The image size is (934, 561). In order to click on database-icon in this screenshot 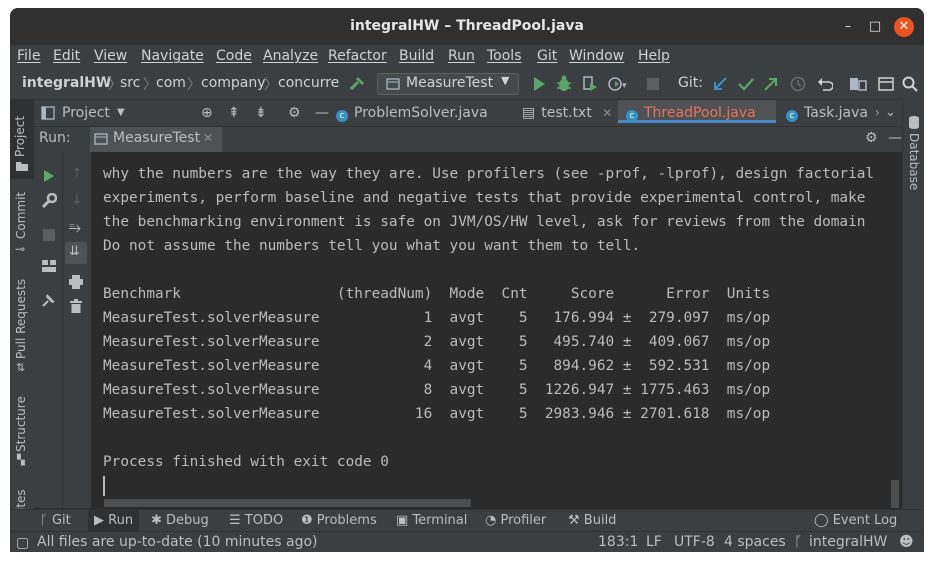, I will do `click(914, 122)`.